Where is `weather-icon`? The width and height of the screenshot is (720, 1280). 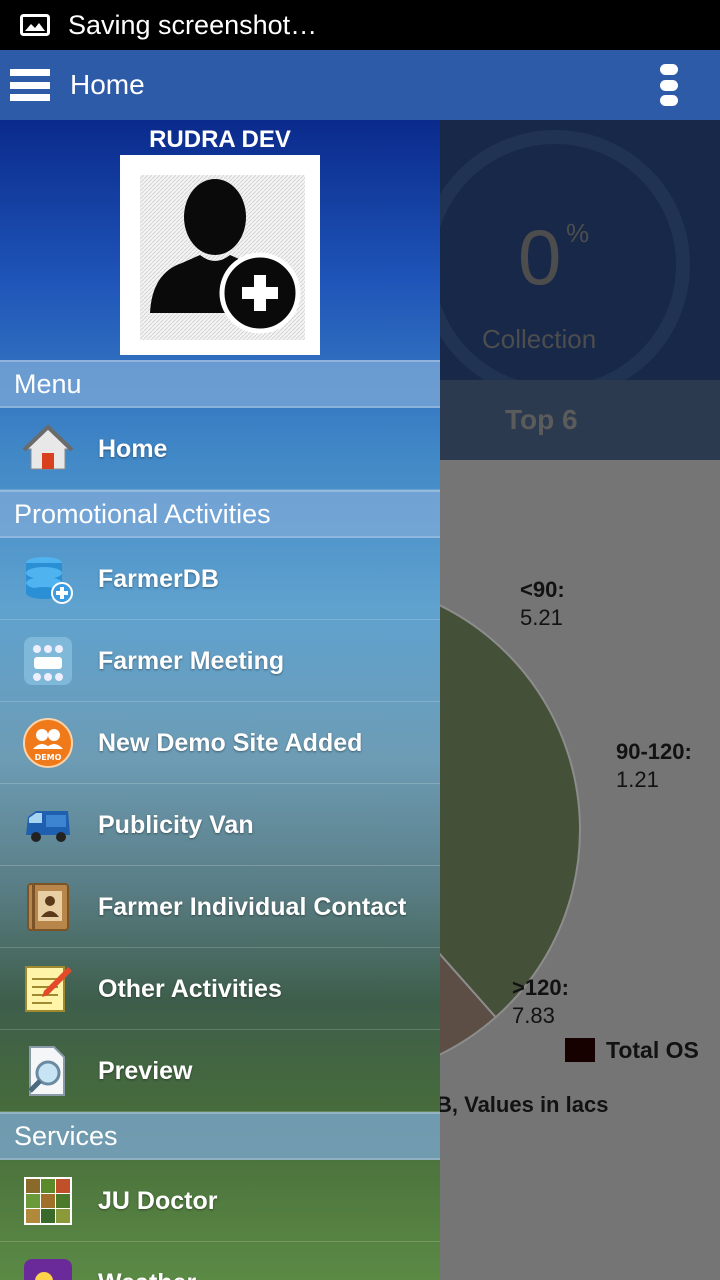 weather-icon is located at coordinates (48, 1269).